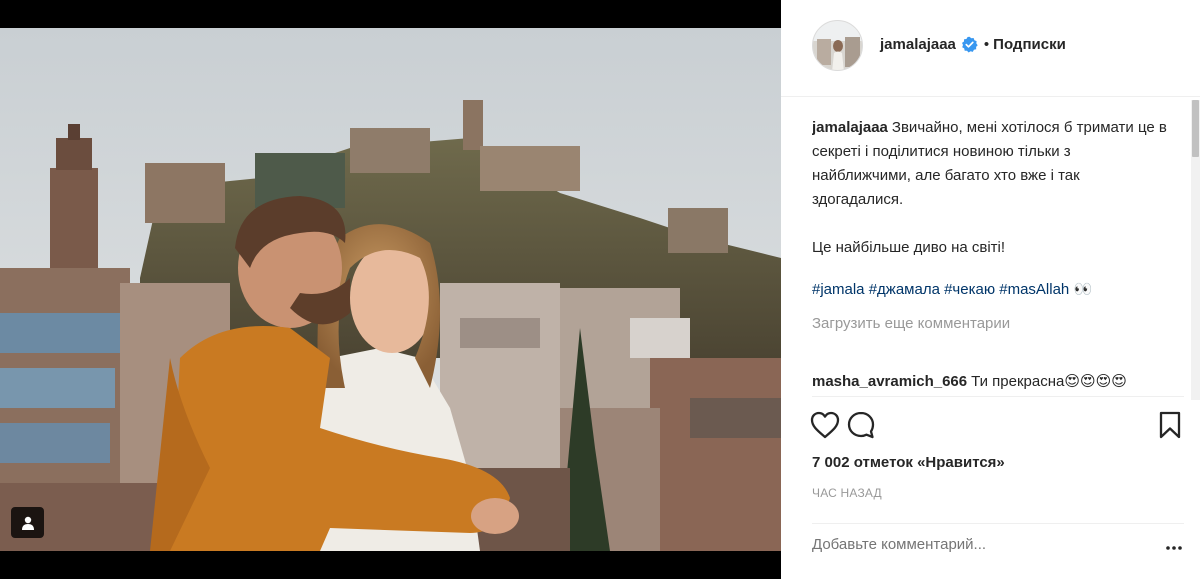 The height and width of the screenshot is (579, 1200). What do you see at coordinates (918, 44) in the screenshot?
I see `post-username: jamalajaaa` at bounding box center [918, 44].